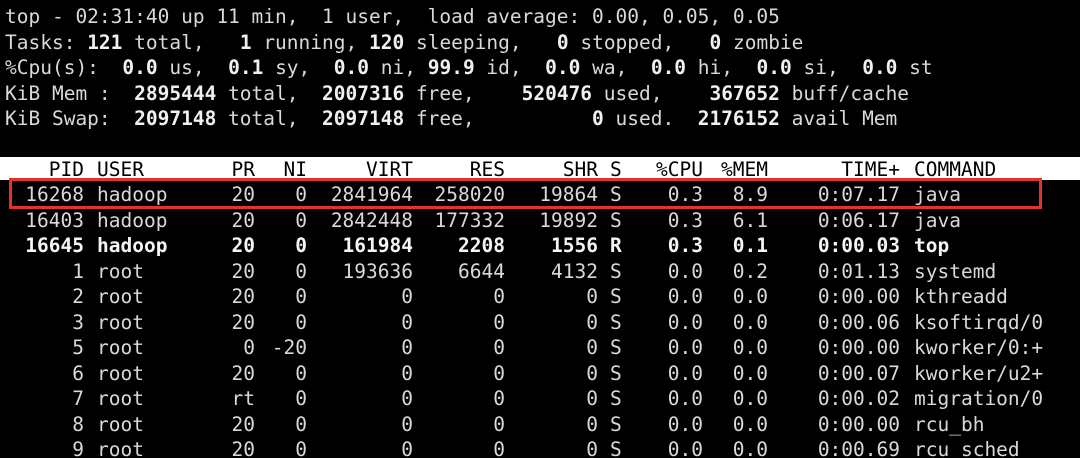 The image size is (1080, 458). Describe the element at coordinates (540, 323) in the screenshot. I see `table-row: 3 root 20 0 0 0 0 S 0.0 0.0 0:00.06 ksoftirqd/0` at that location.